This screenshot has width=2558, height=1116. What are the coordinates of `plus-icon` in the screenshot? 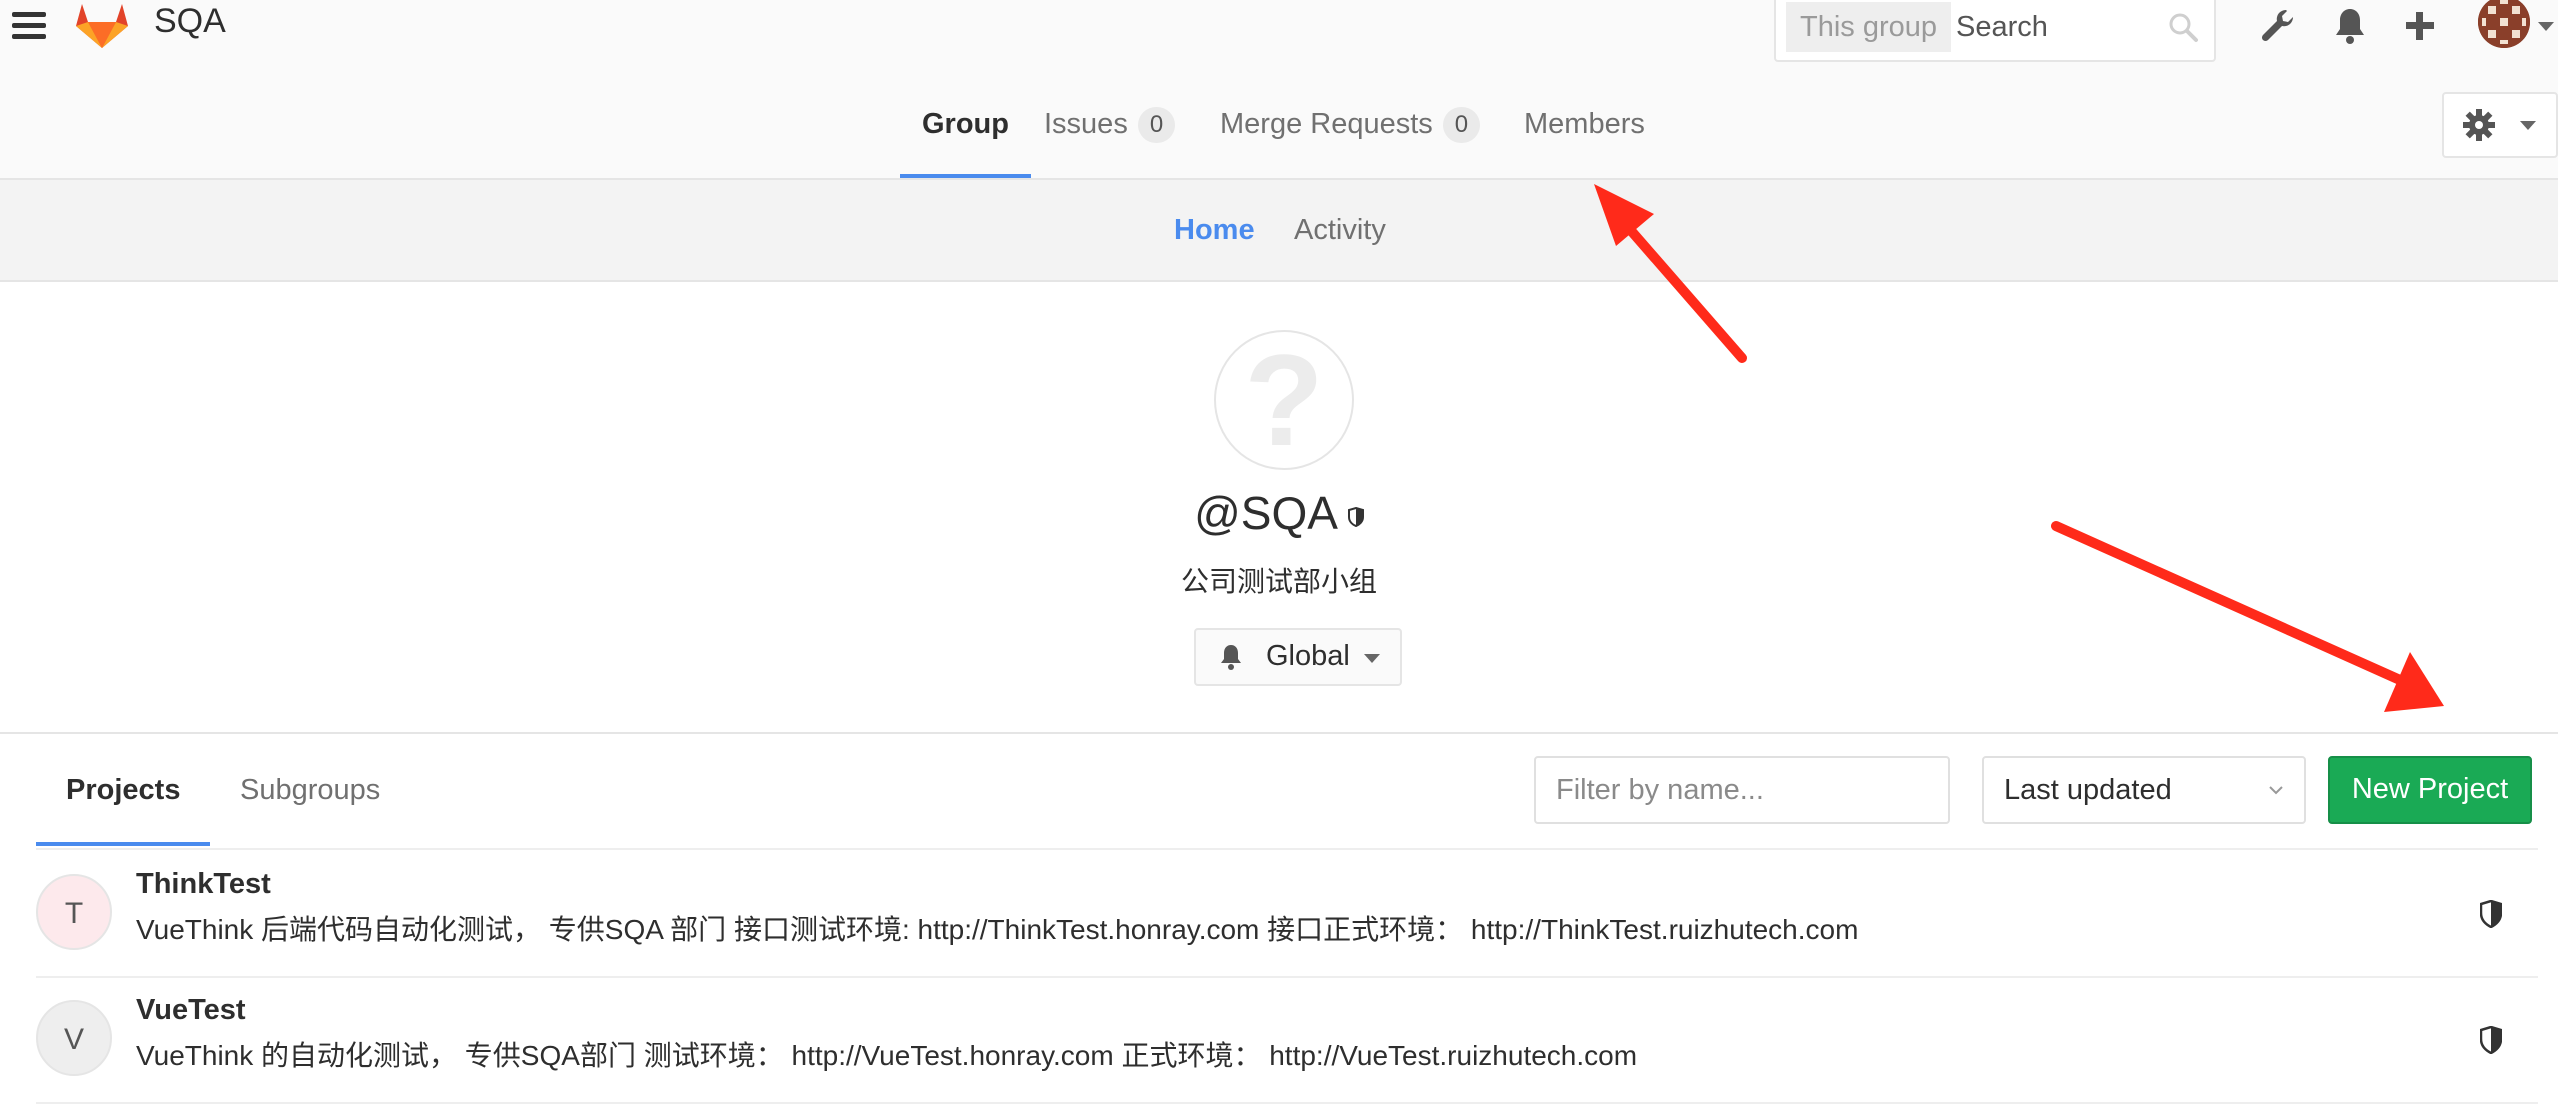 It's located at (2420, 26).